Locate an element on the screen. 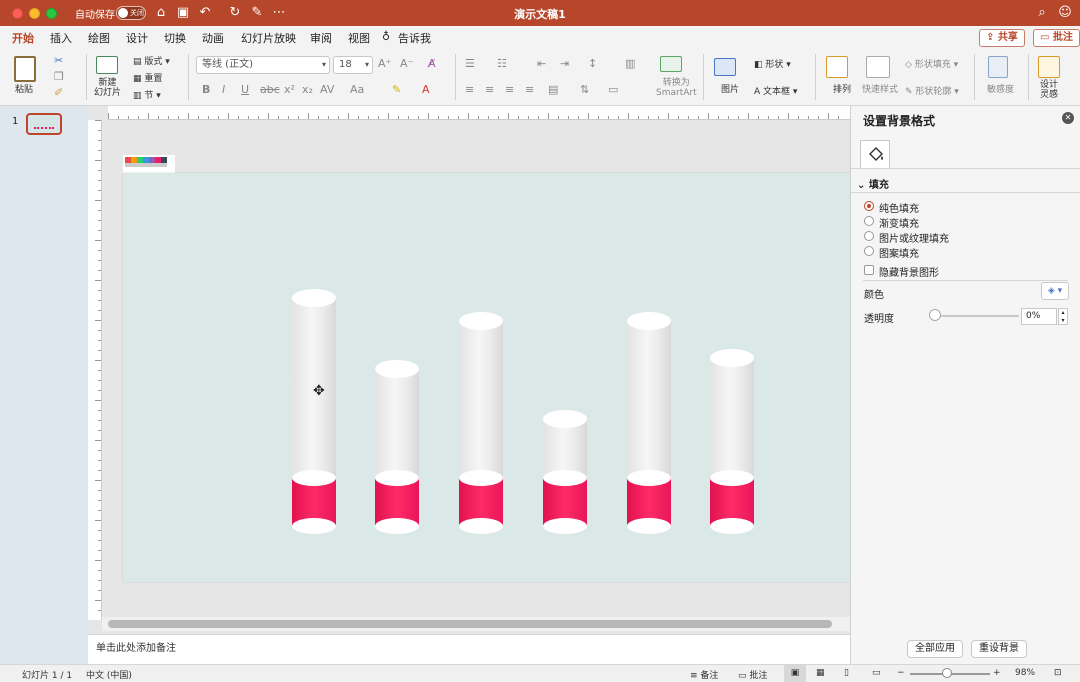 This screenshot has width=1080, height=682. tab-view: 视图 is located at coordinates (359, 38).